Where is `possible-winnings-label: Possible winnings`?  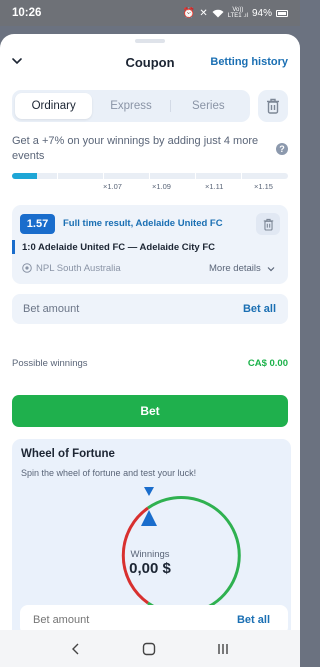 possible-winnings-label: Possible winnings is located at coordinates (50, 363).